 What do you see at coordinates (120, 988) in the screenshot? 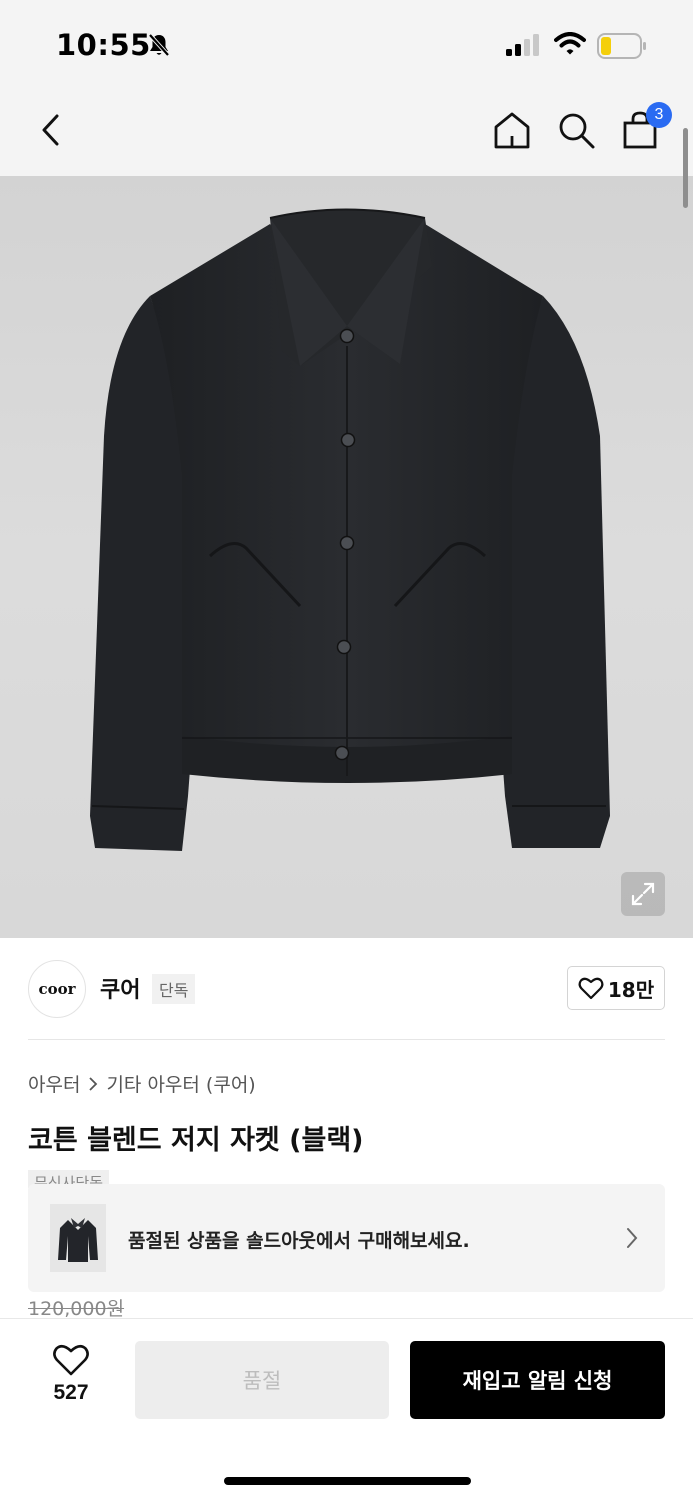
I see `brand-name: 쿠어` at bounding box center [120, 988].